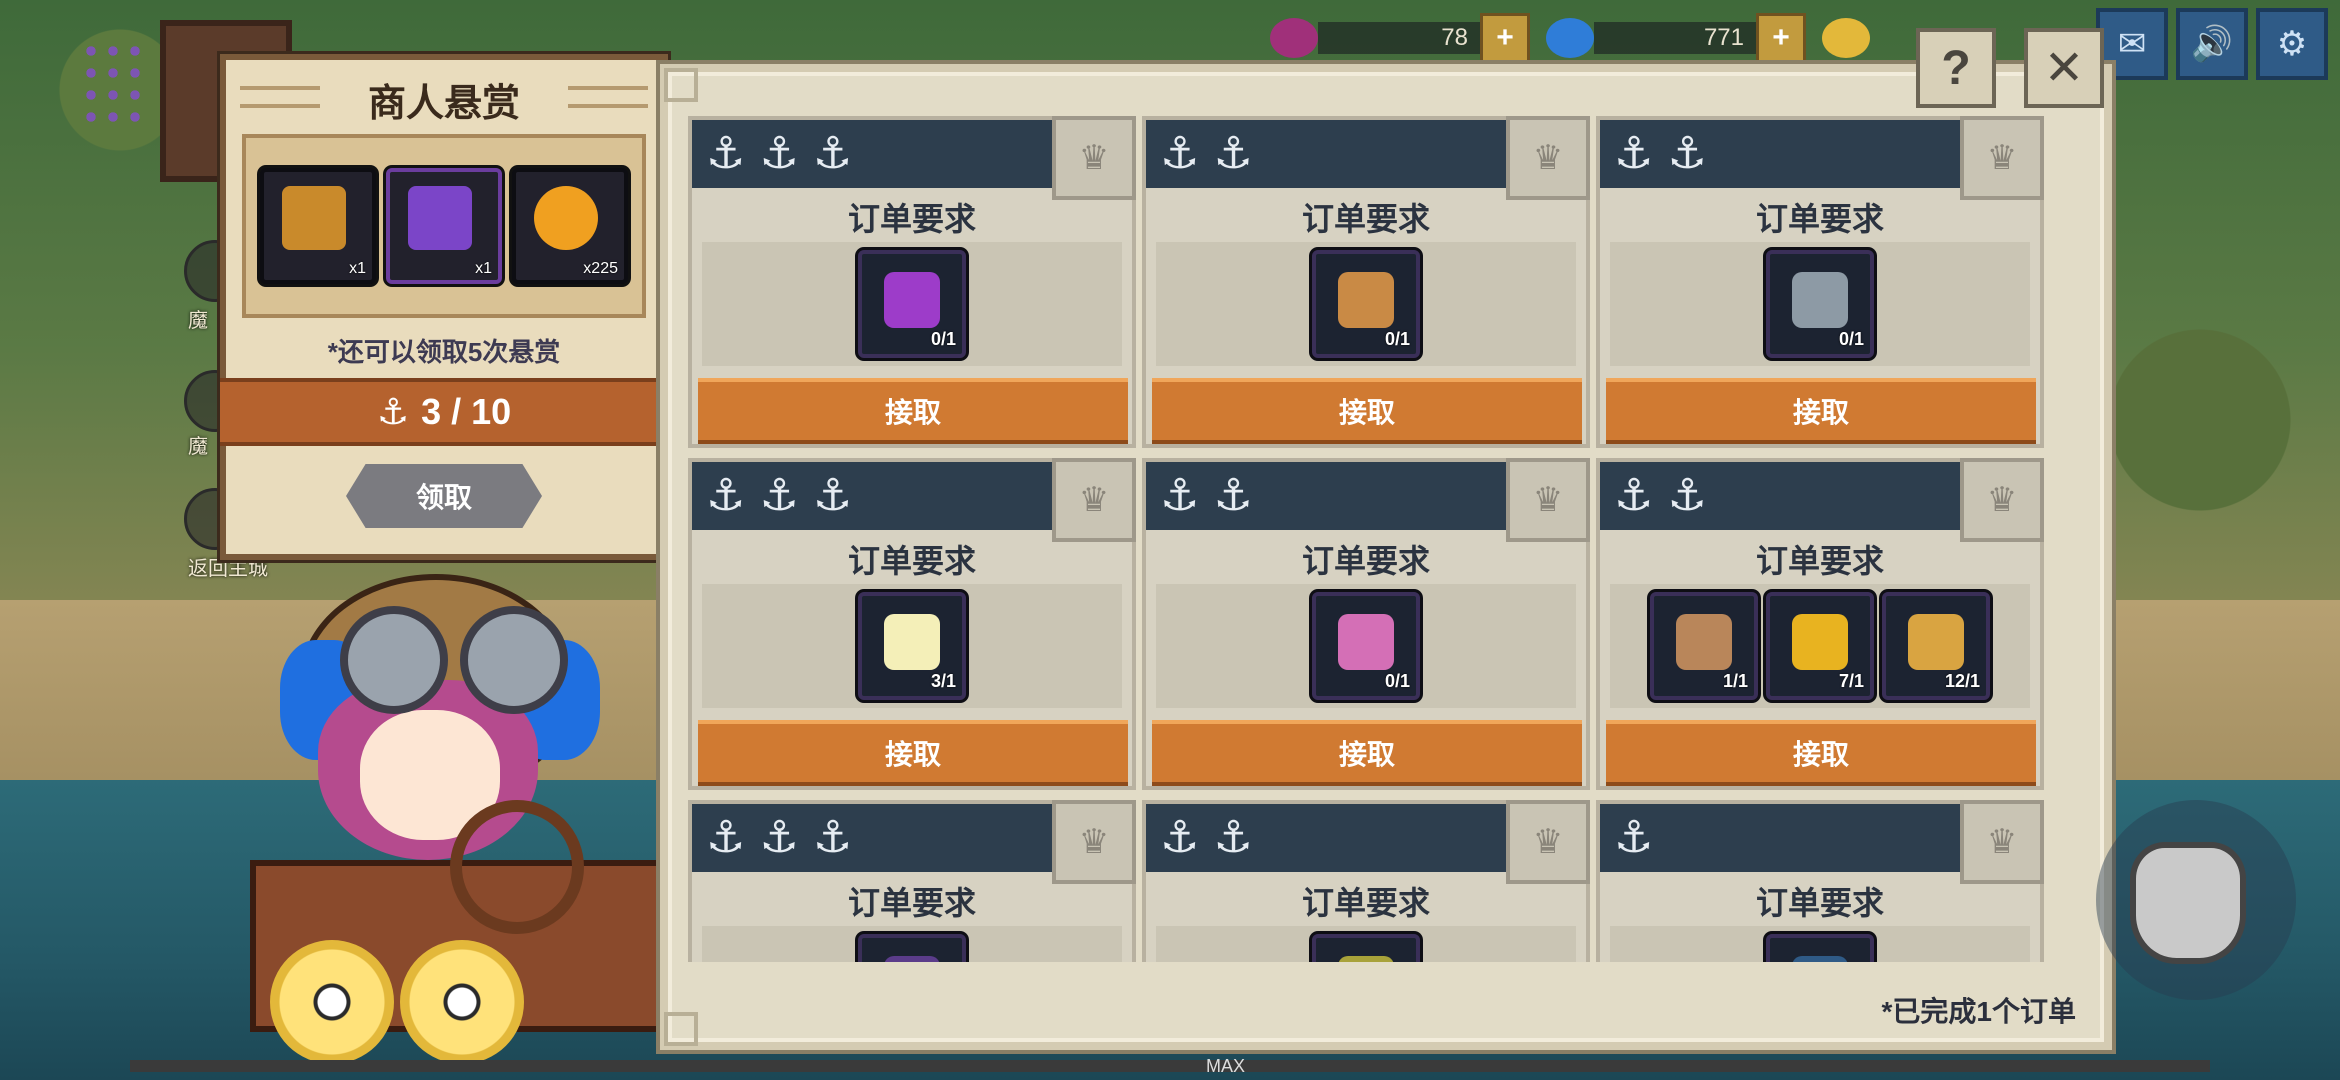  I want to click on player-character, so click(436, 820).